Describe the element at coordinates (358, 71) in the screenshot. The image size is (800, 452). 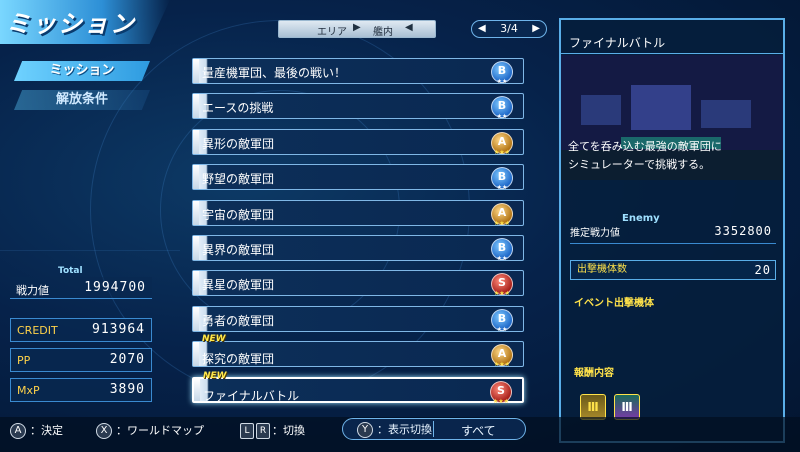
I see `mission-row: 量産機軍団、最後の戦い！ B ★★` at that location.